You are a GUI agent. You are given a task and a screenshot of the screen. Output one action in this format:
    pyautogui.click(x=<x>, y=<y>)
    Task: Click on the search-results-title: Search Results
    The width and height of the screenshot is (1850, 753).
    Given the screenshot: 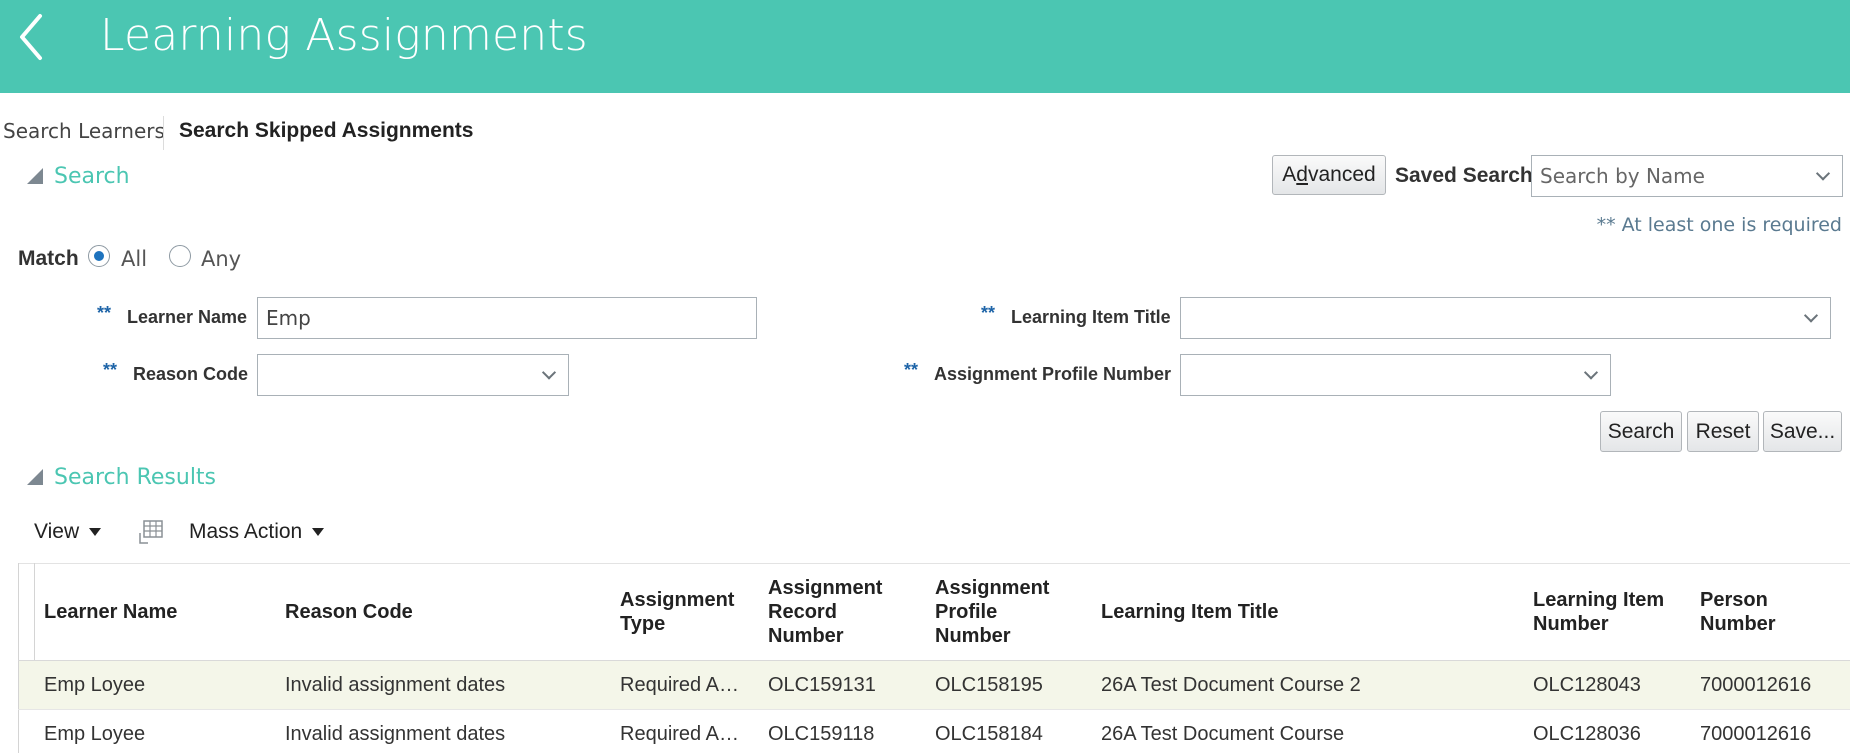 What is the action you would take?
    pyautogui.click(x=135, y=477)
    